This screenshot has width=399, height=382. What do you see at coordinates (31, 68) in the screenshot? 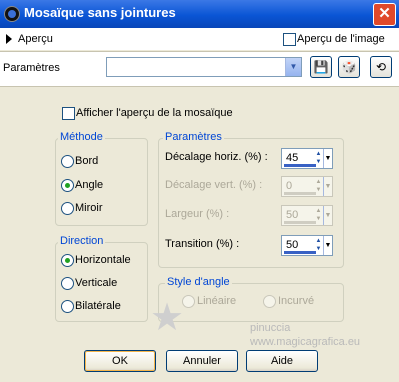
I see `presets-label: Paramètres` at bounding box center [31, 68].